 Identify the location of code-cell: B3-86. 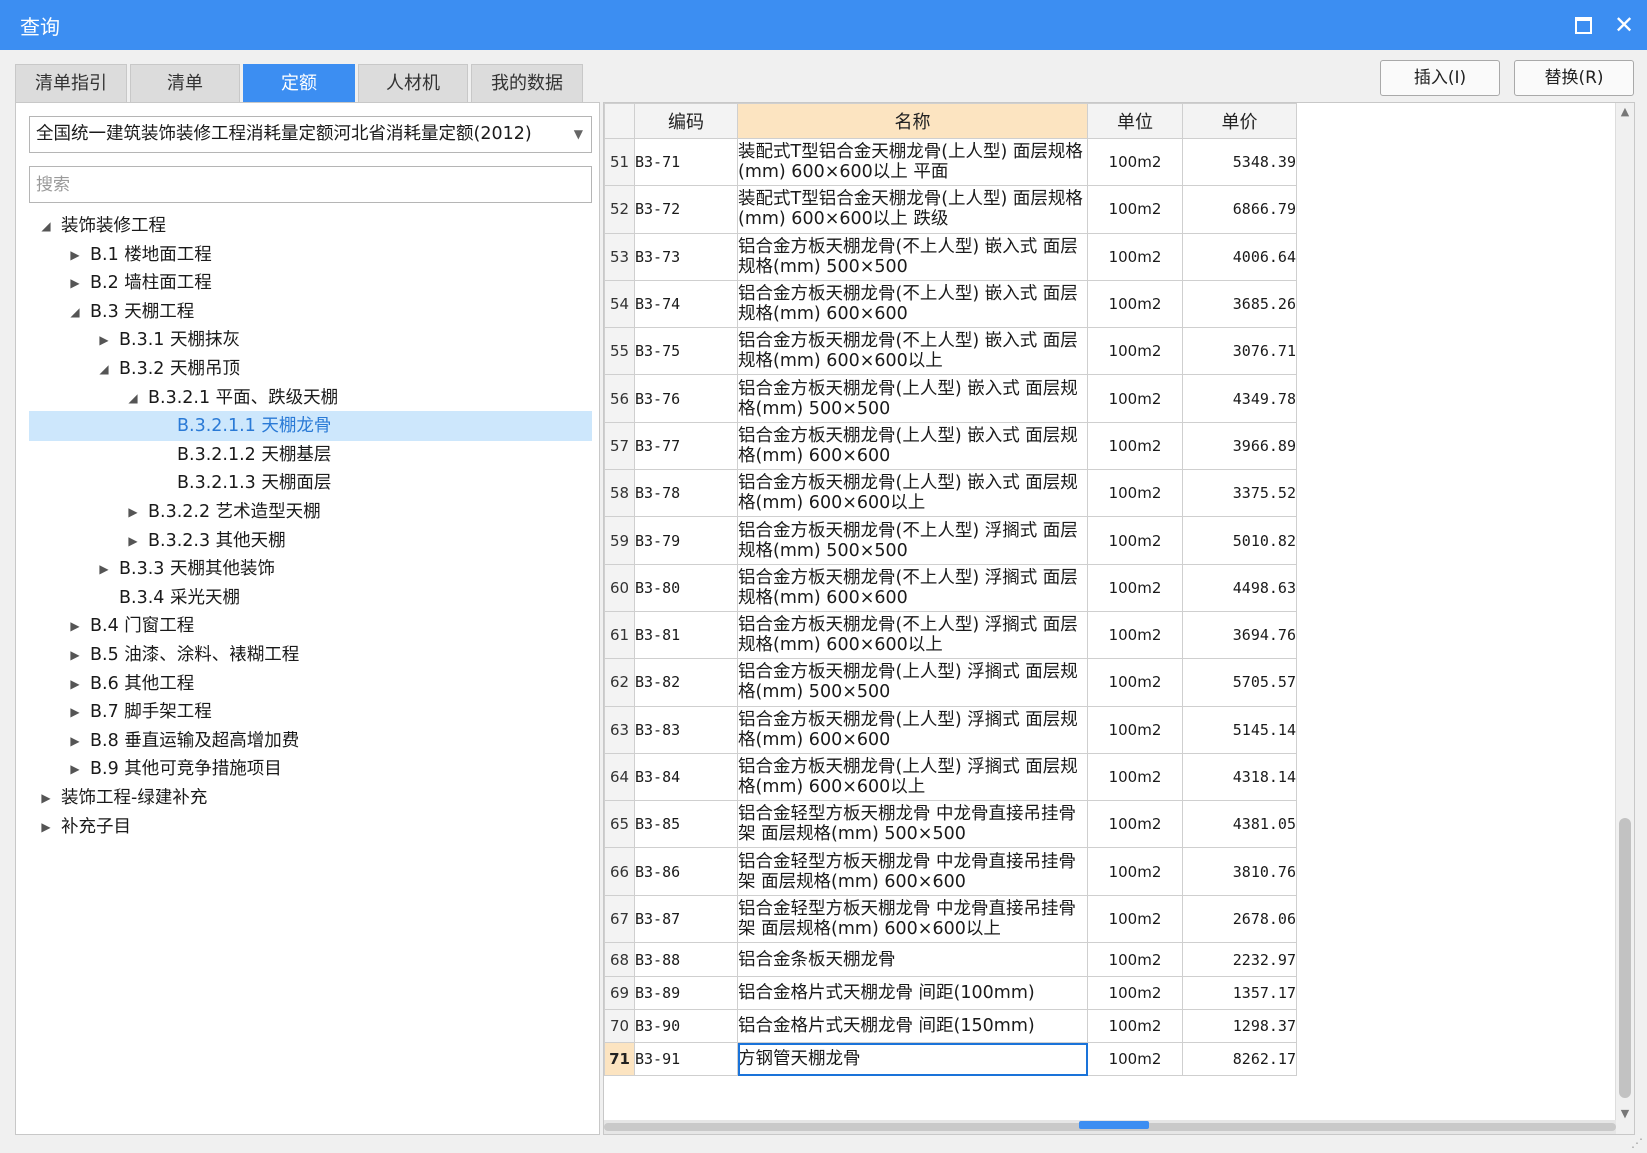
(686, 871).